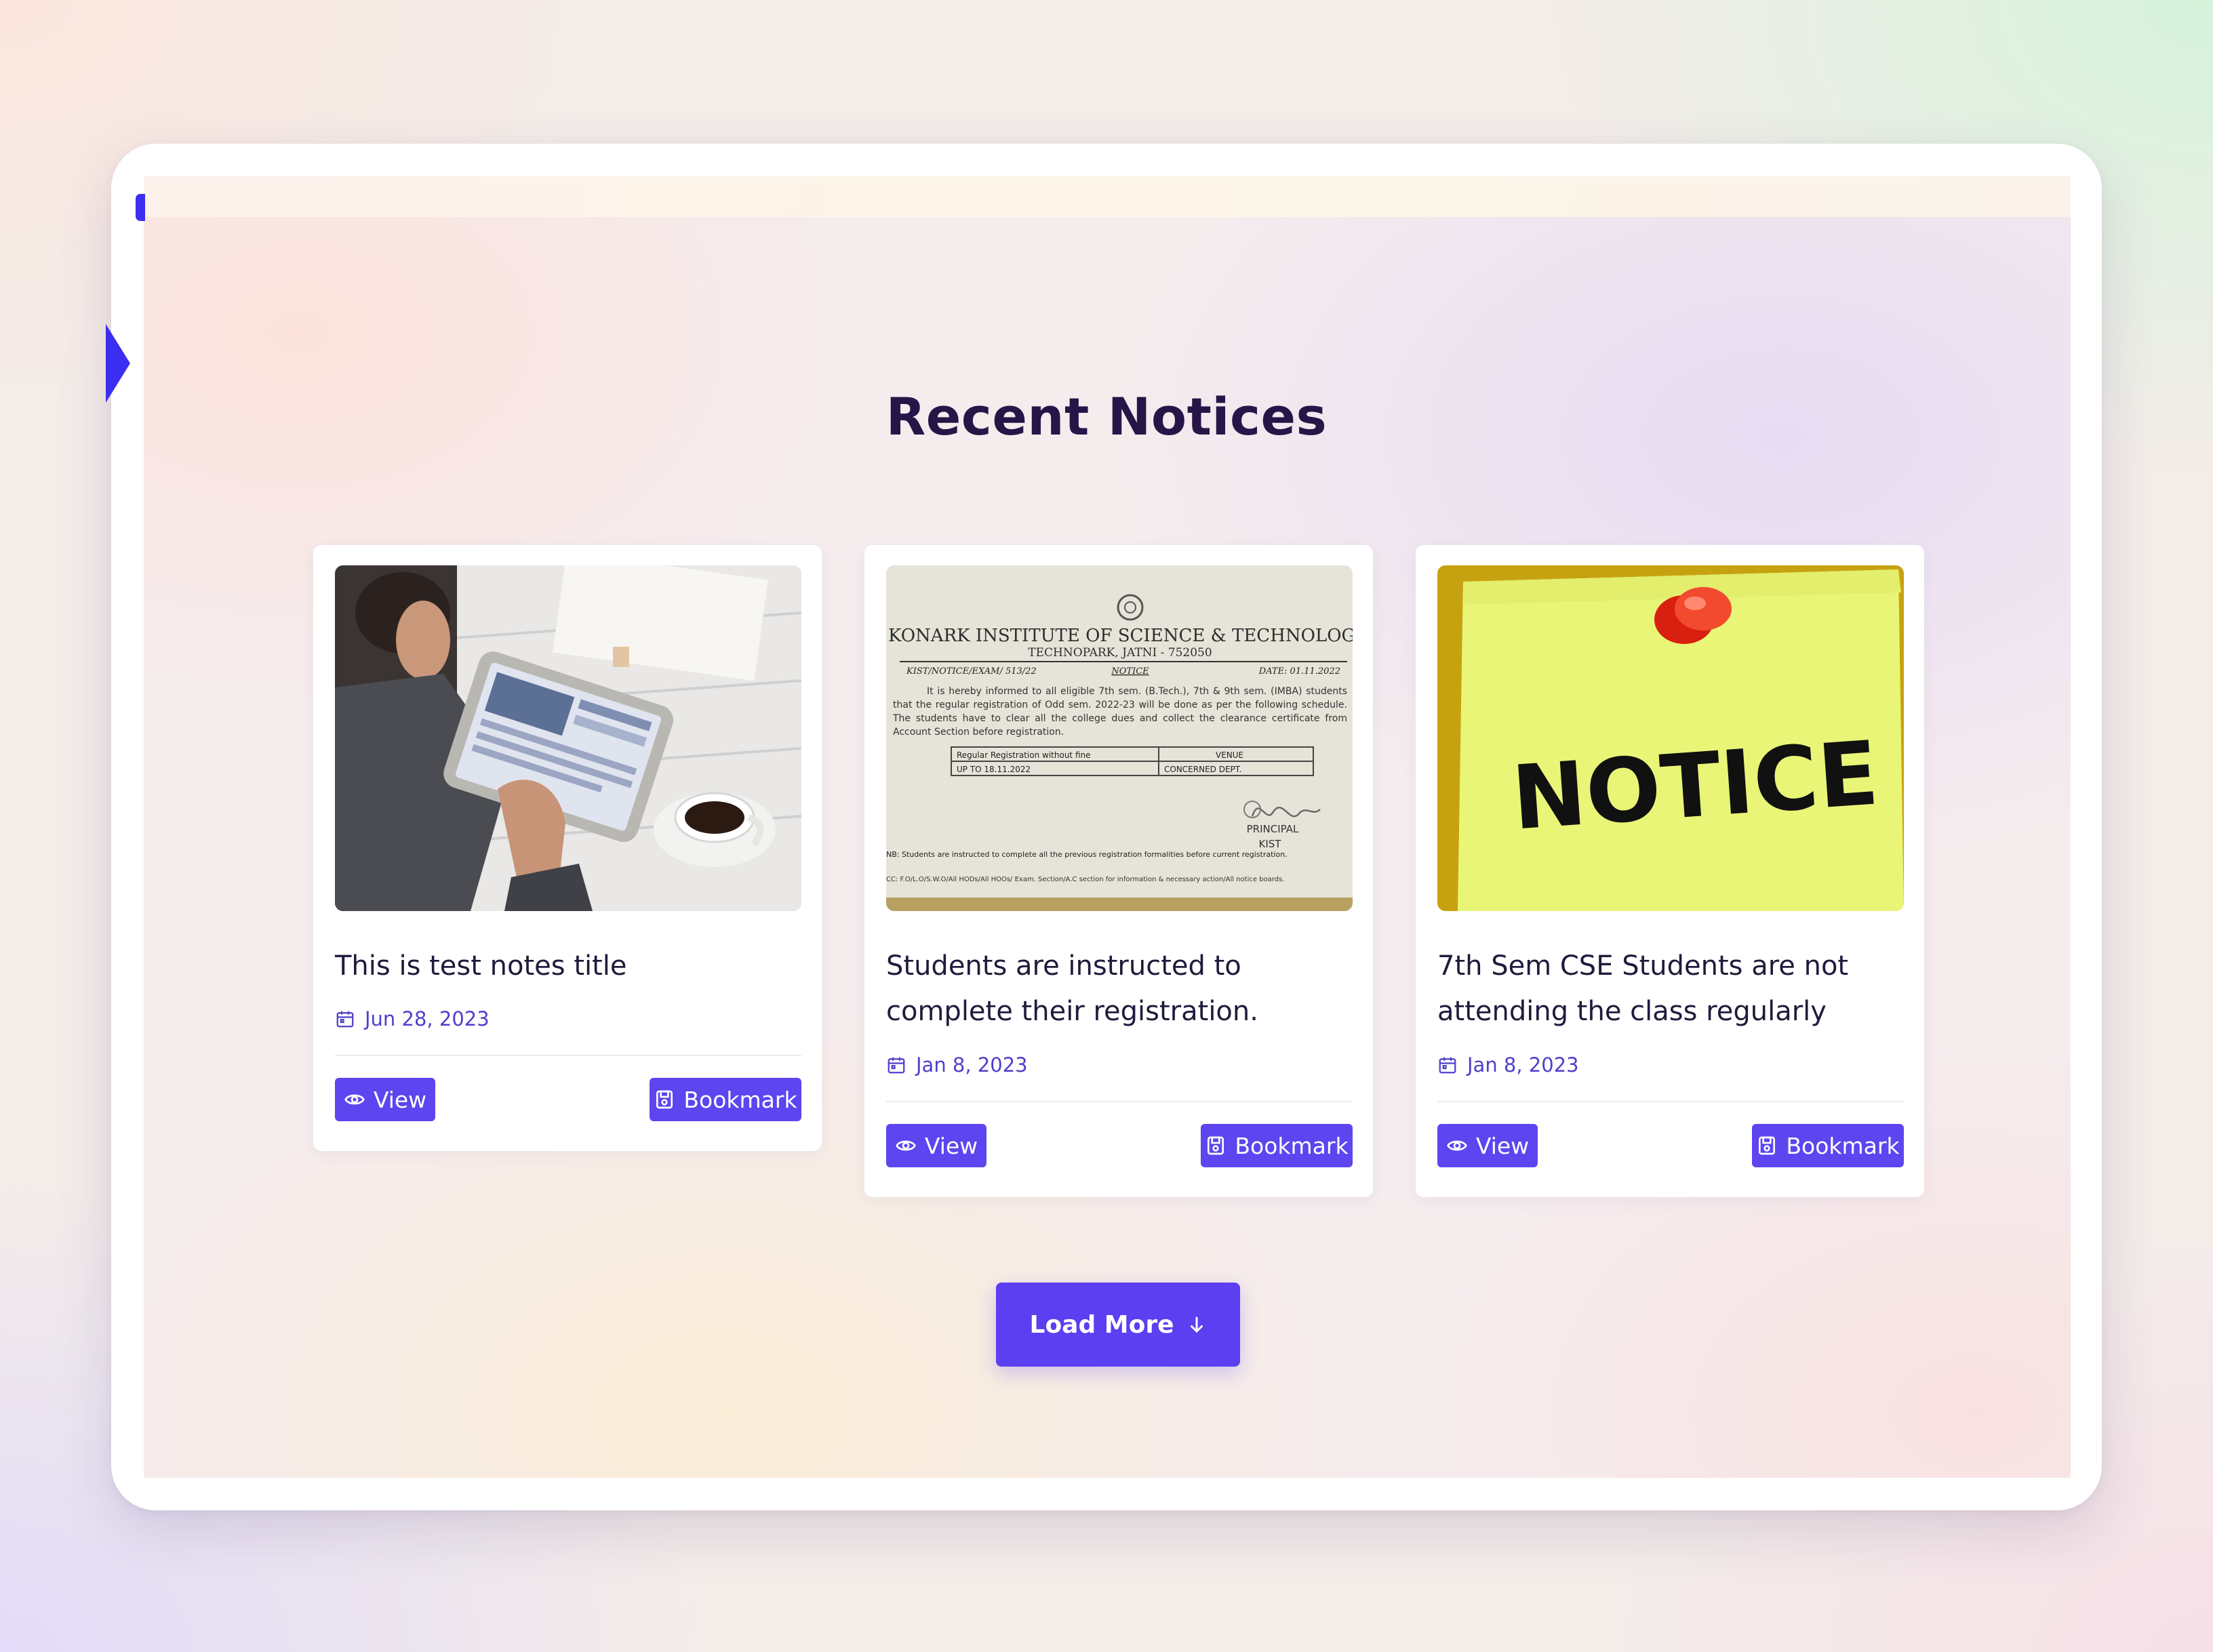 This screenshot has width=2213, height=1652. What do you see at coordinates (568, 966) in the screenshot?
I see `notice-title: This is test notes title` at bounding box center [568, 966].